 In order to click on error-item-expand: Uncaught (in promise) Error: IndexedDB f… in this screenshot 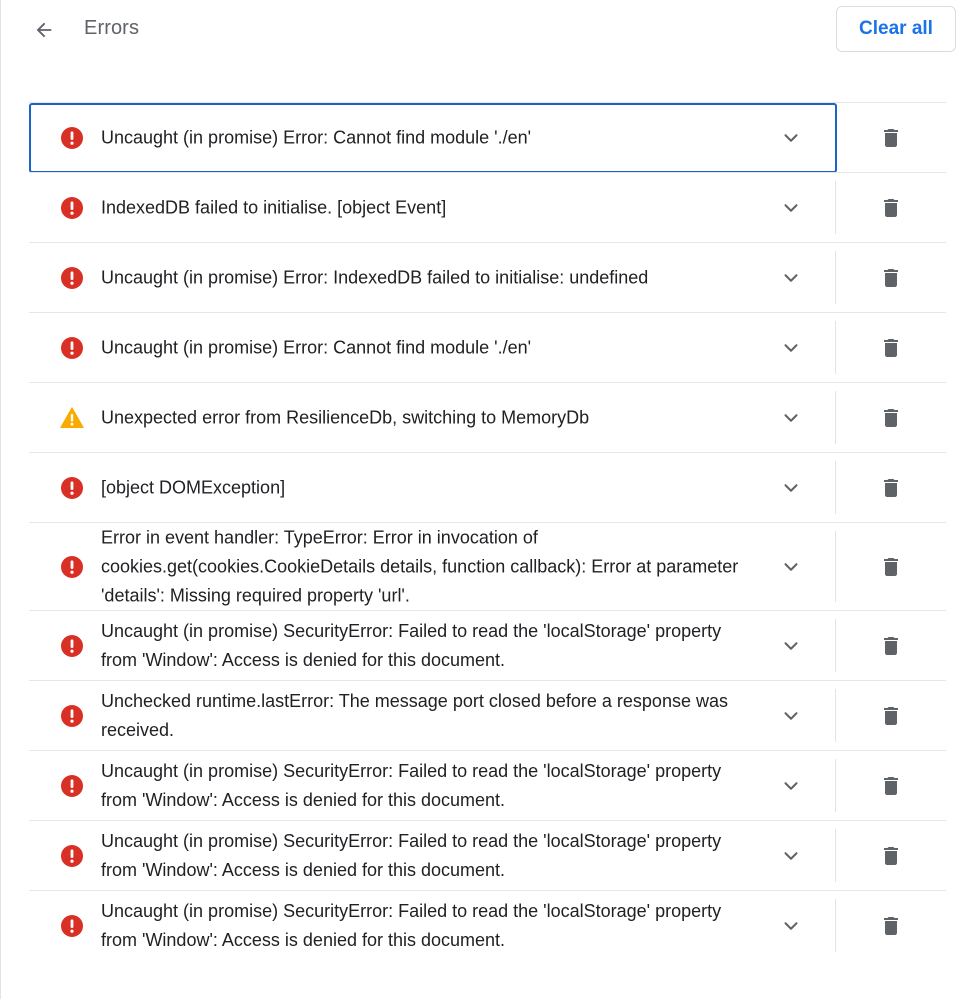, I will do `click(433, 277)`.